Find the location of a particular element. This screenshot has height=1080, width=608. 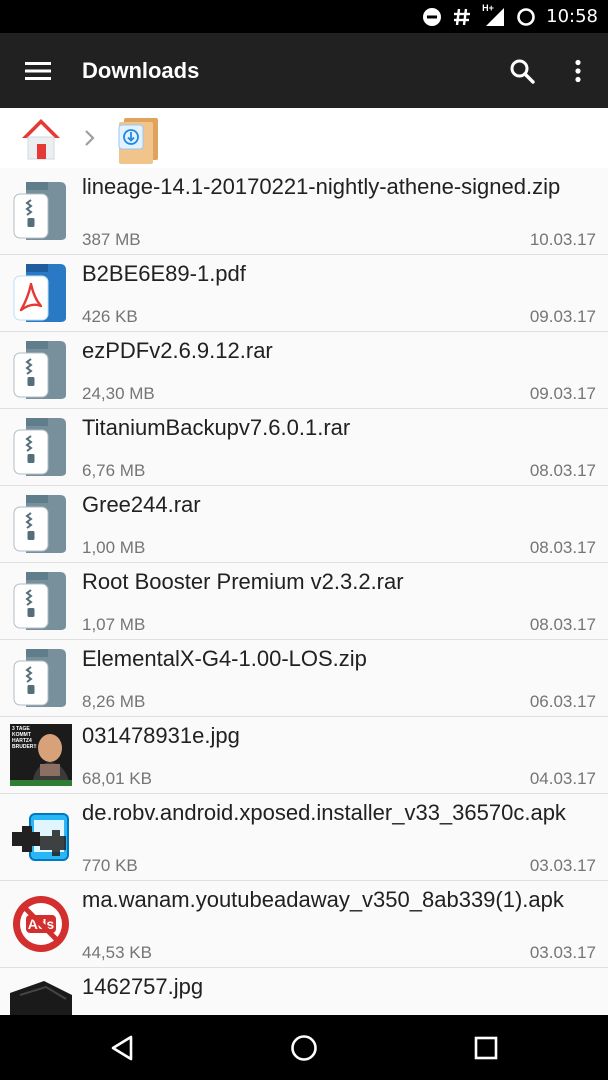

home-button is located at coordinates (304, 1048).